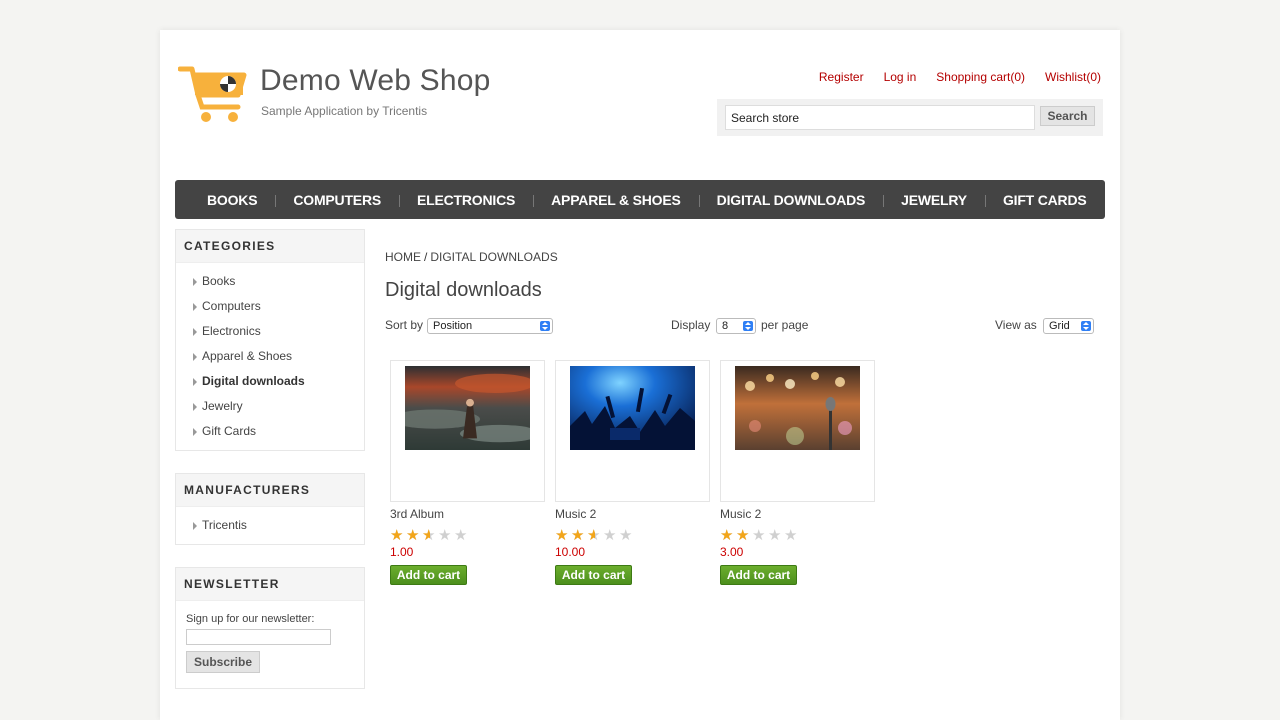 The height and width of the screenshot is (720, 1280). I want to click on view-mode-select: Grid, so click(1068, 326).